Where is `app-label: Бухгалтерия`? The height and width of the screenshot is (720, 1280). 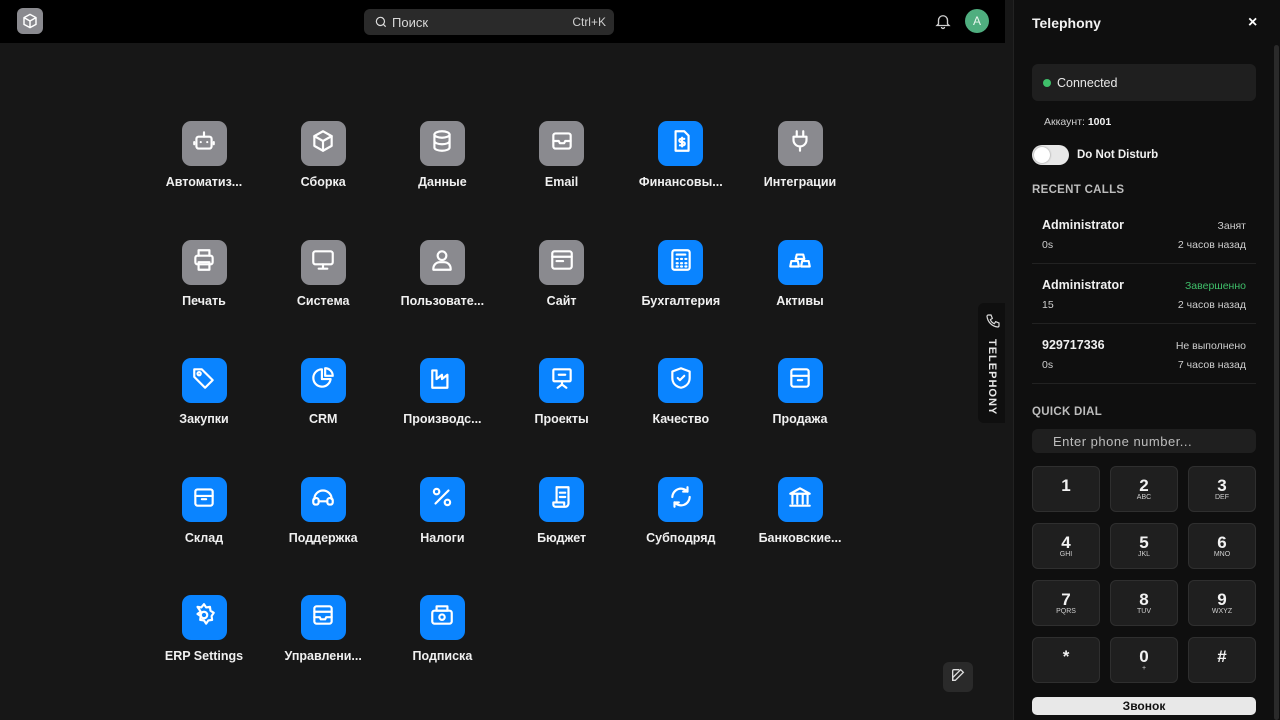 app-label: Бухгалтерия is located at coordinates (681, 300).